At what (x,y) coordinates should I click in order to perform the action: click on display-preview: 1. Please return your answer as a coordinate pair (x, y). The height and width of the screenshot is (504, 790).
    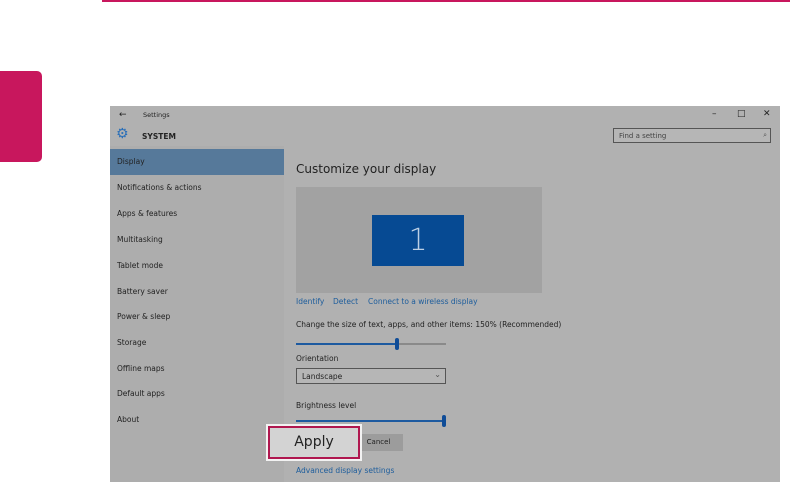
    Looking at the image, I should click on (419, 240).